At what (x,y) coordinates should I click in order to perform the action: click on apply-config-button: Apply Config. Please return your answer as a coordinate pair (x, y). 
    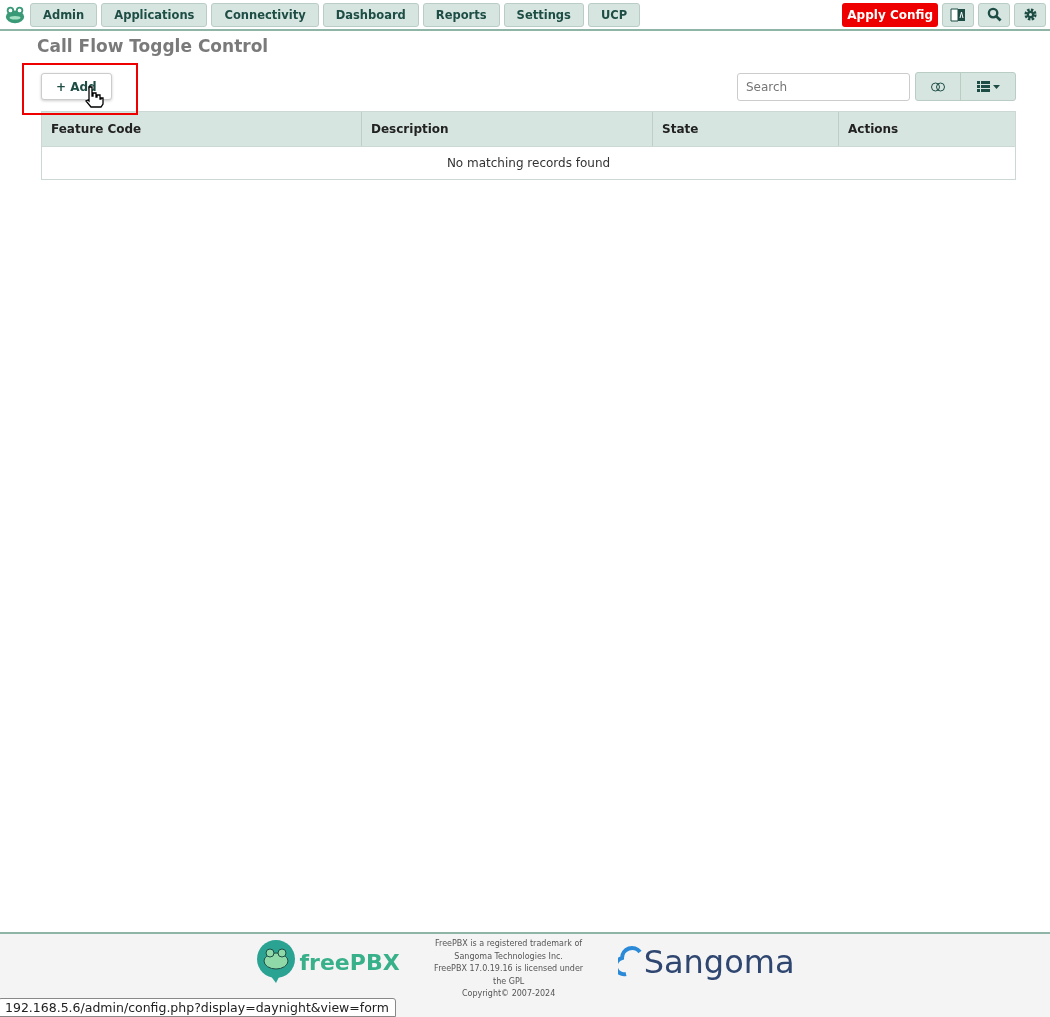
    Looking at the image, I should click on (890, 14).